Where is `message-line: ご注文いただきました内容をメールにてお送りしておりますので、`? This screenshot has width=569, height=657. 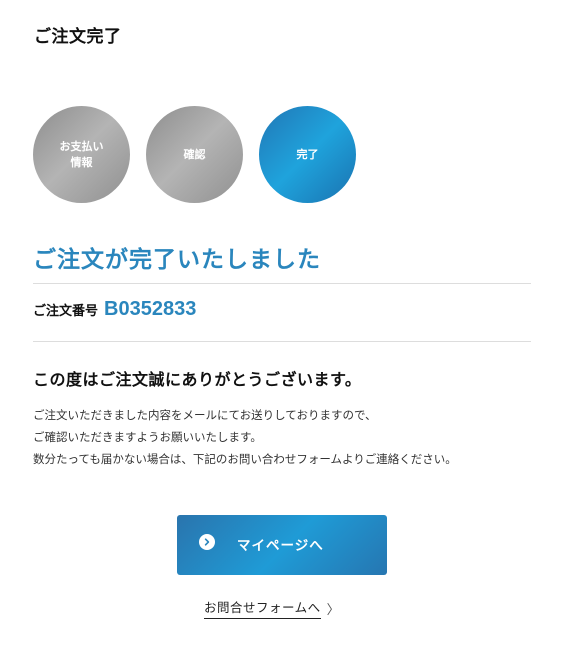 message-line: ご注文いただきました内容をメールにてお送りしておりますので、 is located at coordinates (205, 415).